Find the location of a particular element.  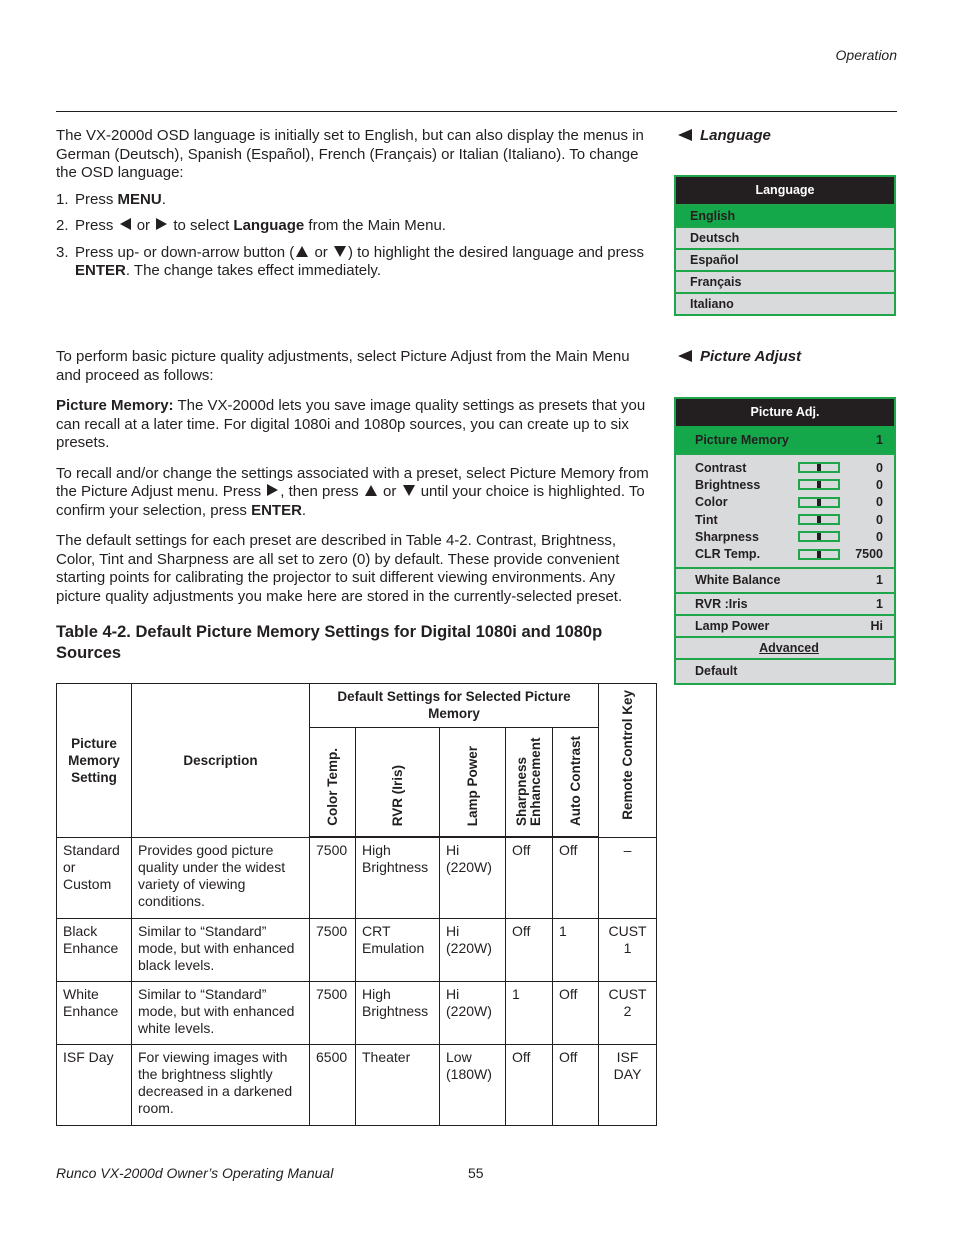

header-color-temp: Color Temp. is located at coordinates (332, 782).